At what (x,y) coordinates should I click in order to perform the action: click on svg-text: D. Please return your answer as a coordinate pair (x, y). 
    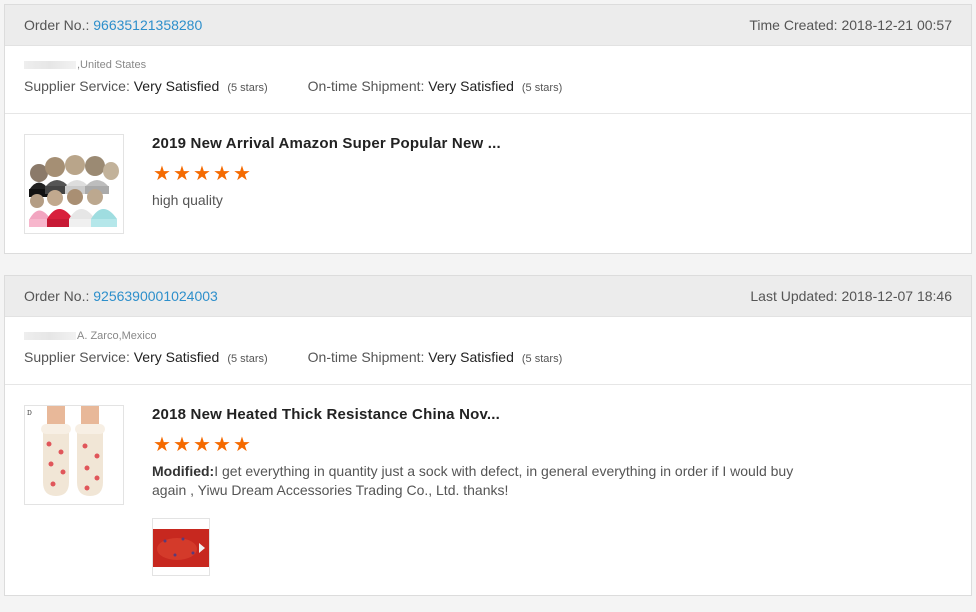
    Looking at the image, I should click on (29, 413).